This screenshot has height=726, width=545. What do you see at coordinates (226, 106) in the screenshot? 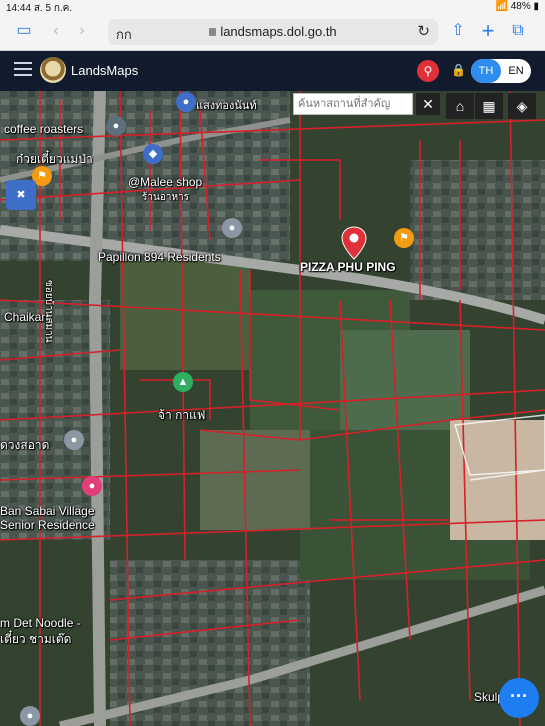
I see `map-label: แสงทองนันท์` at bounding box center [226, 106].